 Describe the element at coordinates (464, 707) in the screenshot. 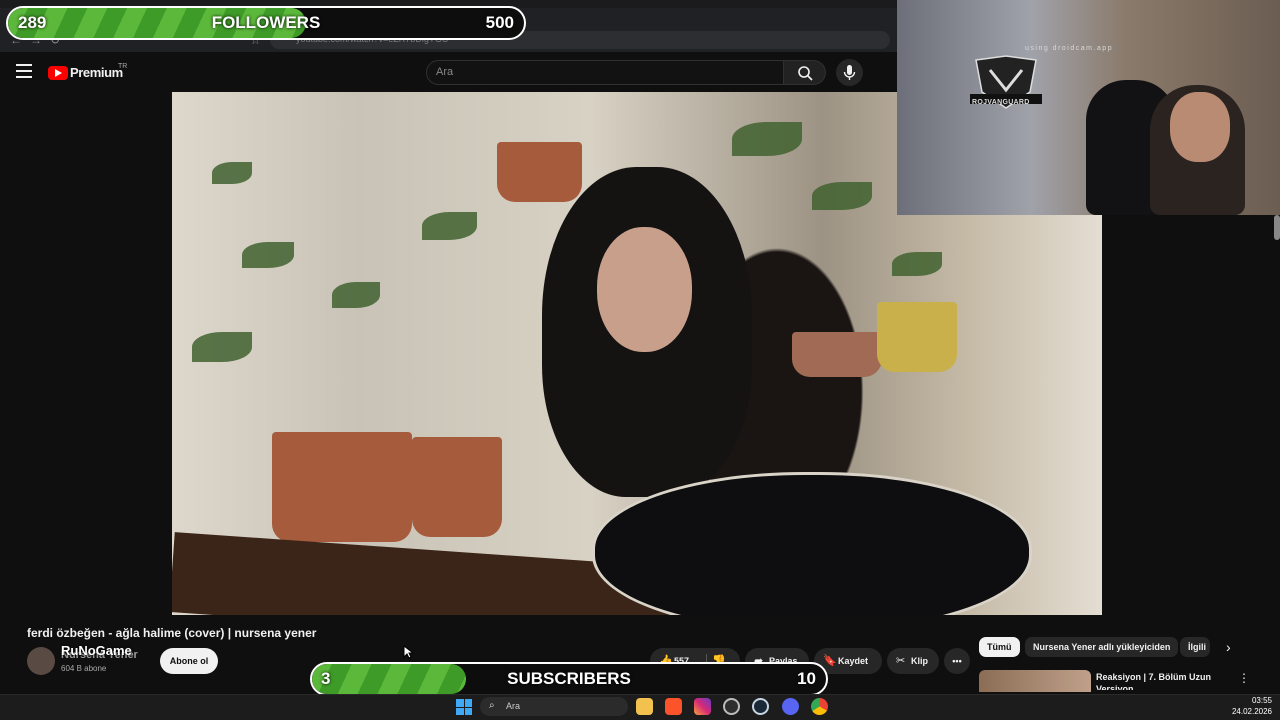

I see `windows-start-icon` at that location.